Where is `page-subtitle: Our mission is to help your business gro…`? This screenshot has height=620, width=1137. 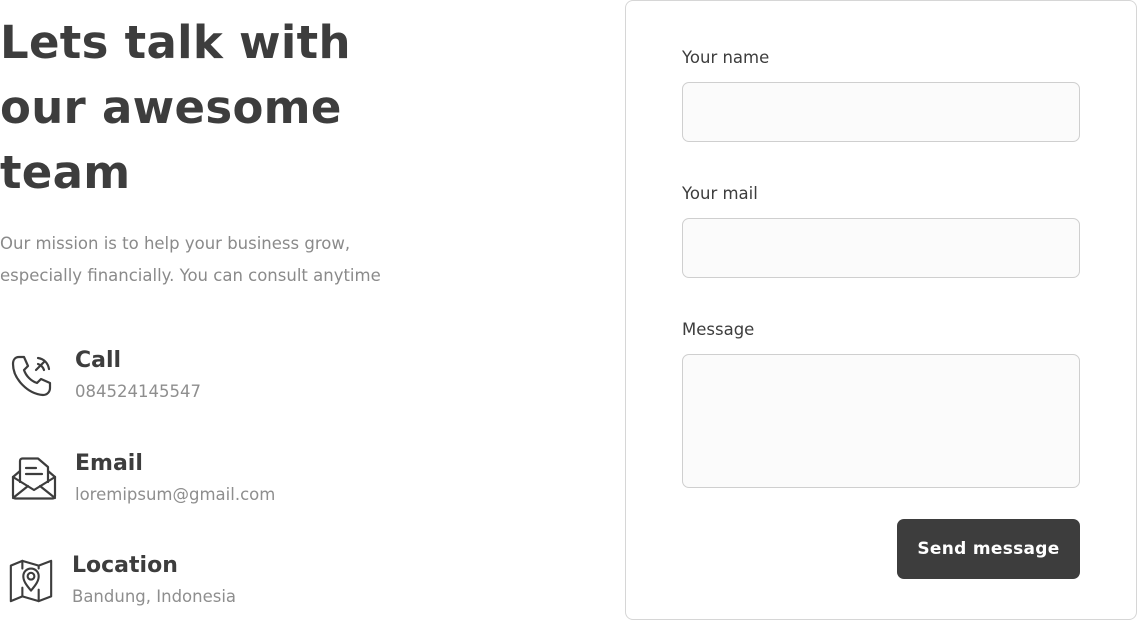
page-subtitle: Our mission is to help your business gro… is located at coordinates (220, 260).